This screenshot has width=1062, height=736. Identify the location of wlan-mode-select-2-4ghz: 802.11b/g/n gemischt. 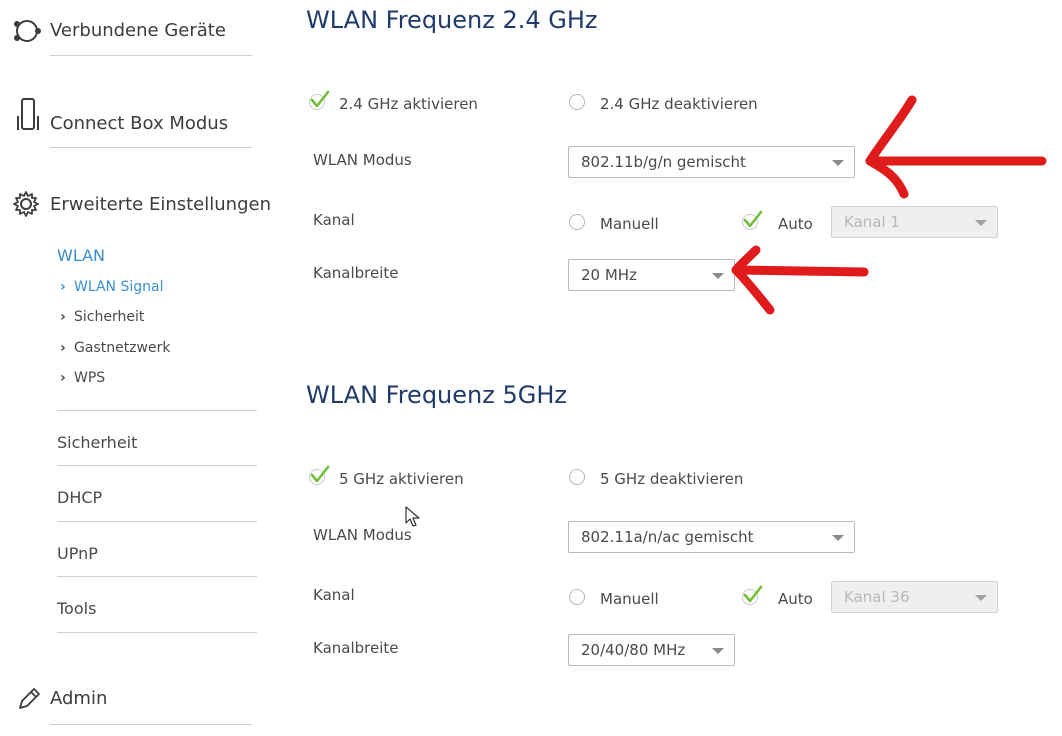
(711, 162).